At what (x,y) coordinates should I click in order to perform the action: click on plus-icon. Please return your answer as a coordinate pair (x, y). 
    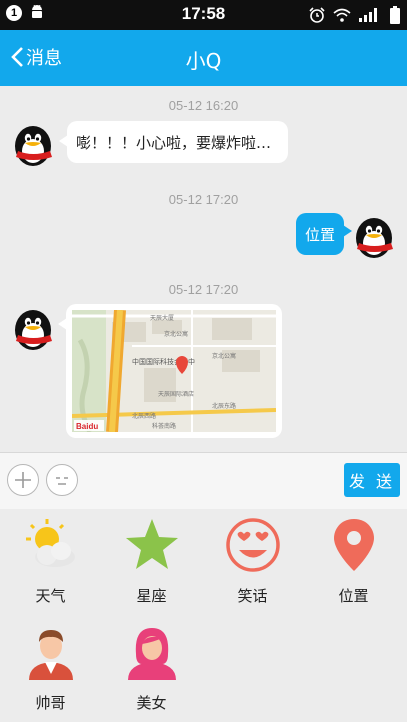
    Looking at the image, I should click on (23, 480).